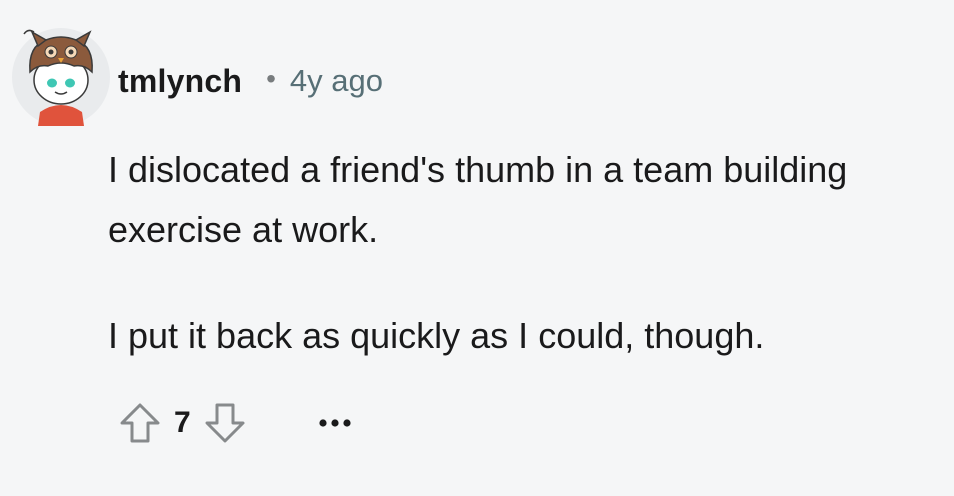 The height and width of the screenshot is (496, 954). What do you see at coordinates (250, 81) in the screenshot?
I see `comment-header: tmlynch • 4y ago` at bounding box center [250, 81].